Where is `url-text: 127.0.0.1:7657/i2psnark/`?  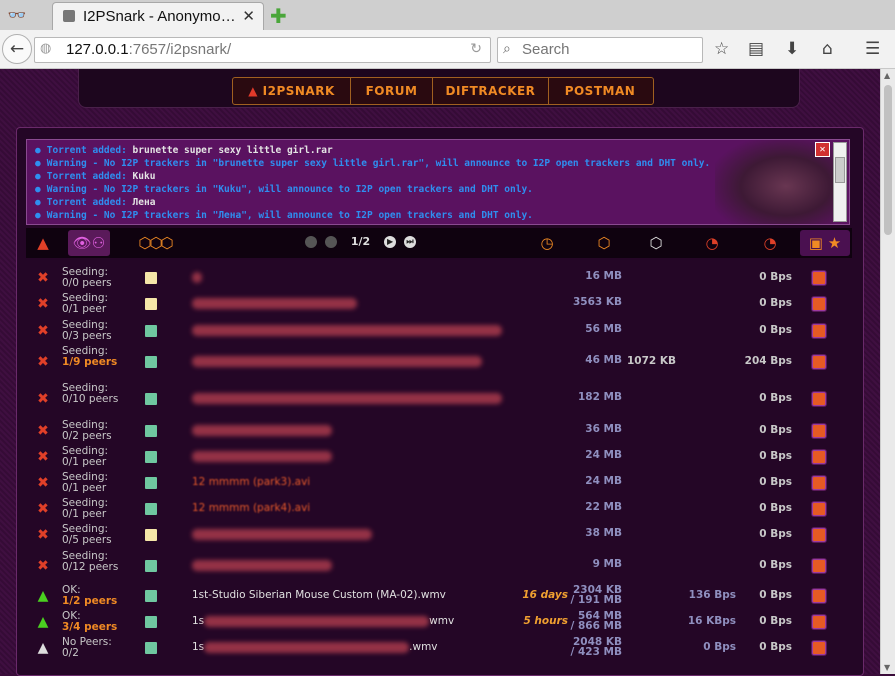
url-text: 127.0.0.1:7657/i2psnark/ is located at coordinates (148, 49).